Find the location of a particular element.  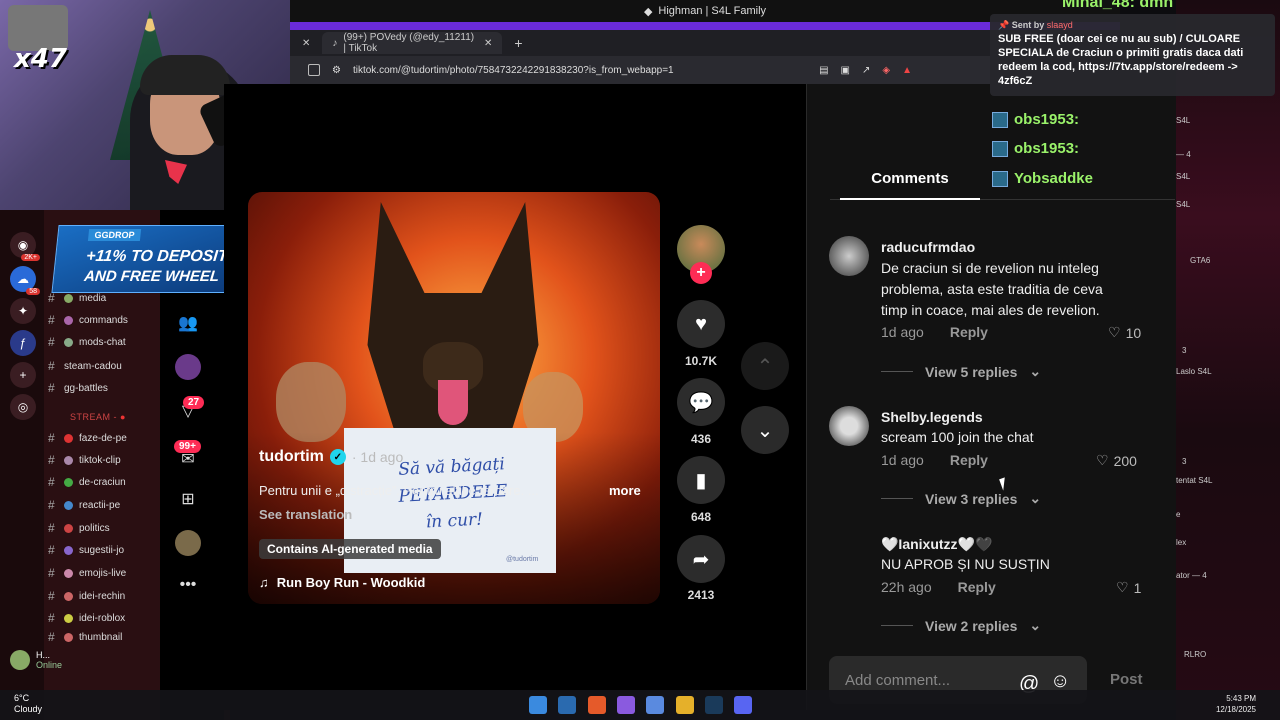

chat-line: tentat S4L is located at coordinates (1194, 480).